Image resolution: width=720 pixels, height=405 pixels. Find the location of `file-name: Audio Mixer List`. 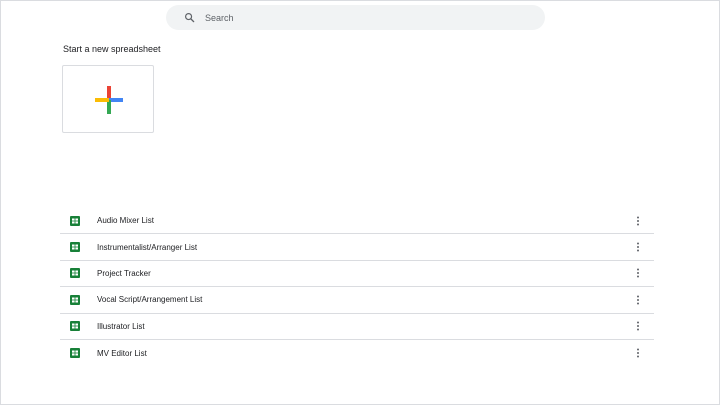

file-name: Audio Mixer List is located at coordinates (125, 221).